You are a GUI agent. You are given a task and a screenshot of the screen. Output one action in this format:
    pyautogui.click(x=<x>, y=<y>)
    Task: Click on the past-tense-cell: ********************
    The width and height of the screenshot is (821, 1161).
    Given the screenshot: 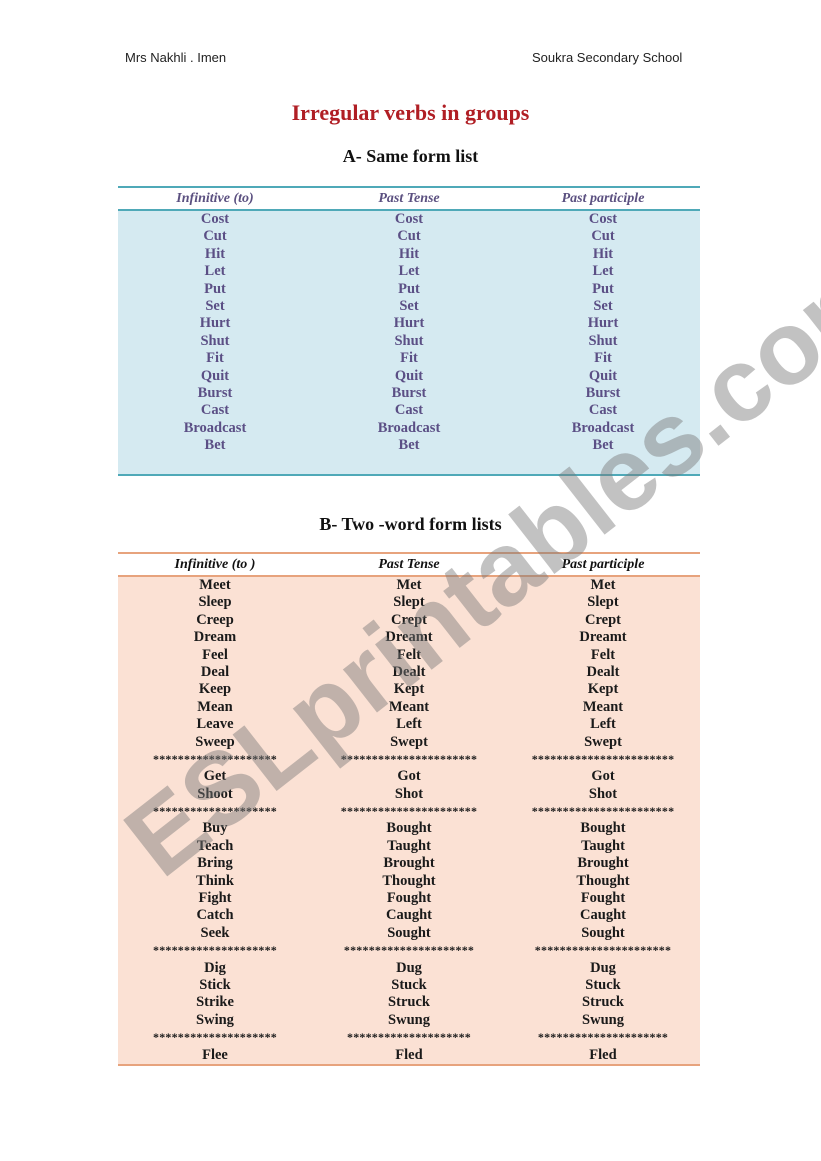 What is the action you would take?
    pyautogui.click(x=409, y=1037)
    